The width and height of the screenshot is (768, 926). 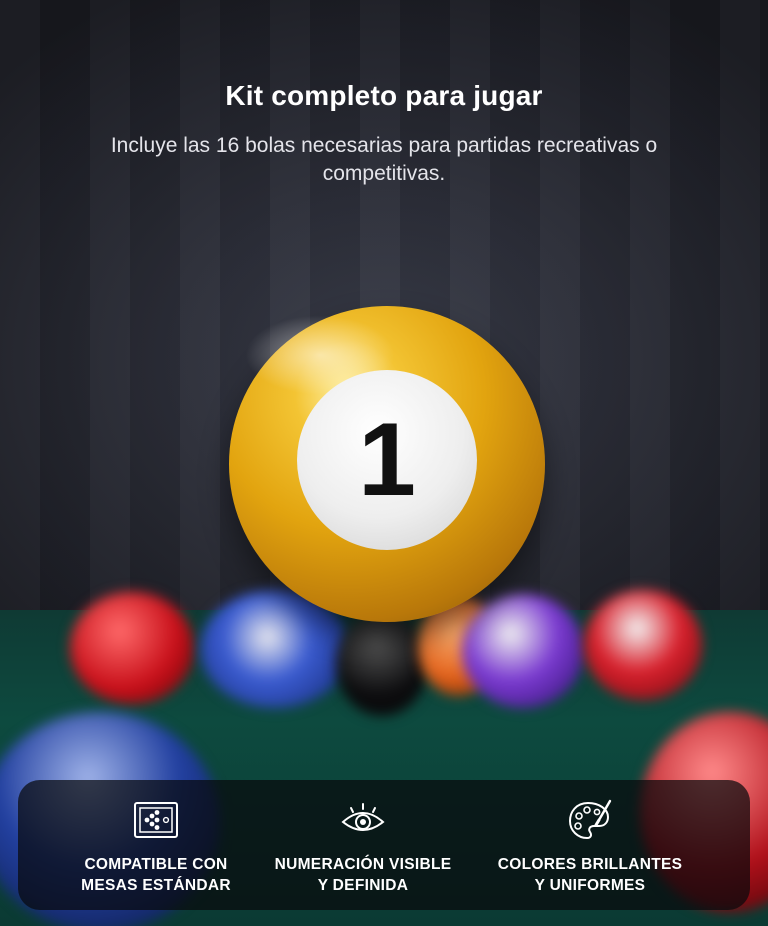 I want to click on feature-numeracion: NUMERACIÓN VISIBLE Y DEFINIDA, so click(x=363, y=847).